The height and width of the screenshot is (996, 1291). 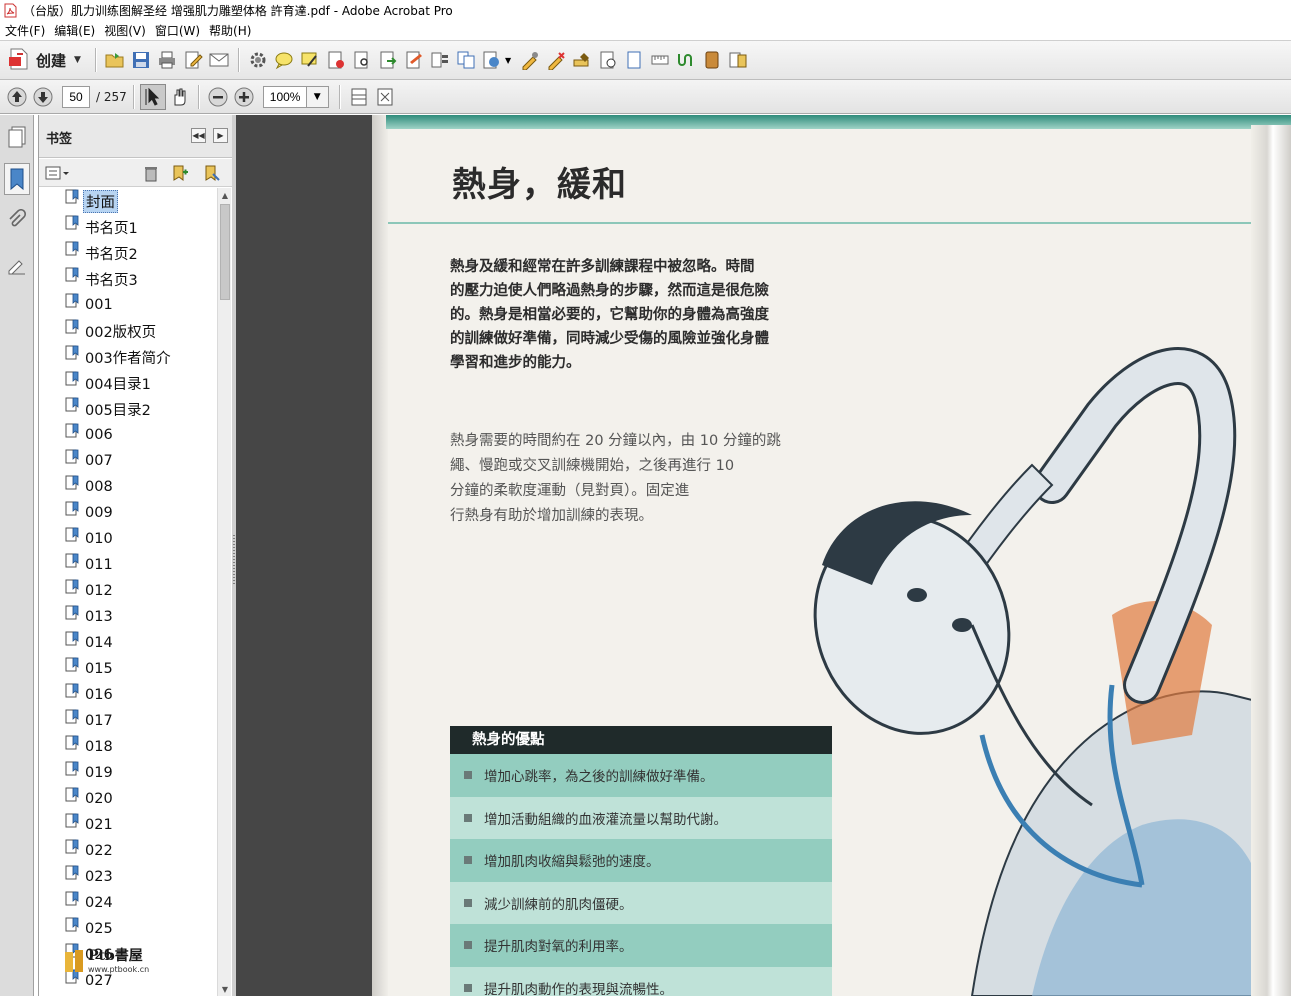 What do you see at coordinates (362, 60) in the screenshot?
I see `find-button` at bounding box center [362, 60].